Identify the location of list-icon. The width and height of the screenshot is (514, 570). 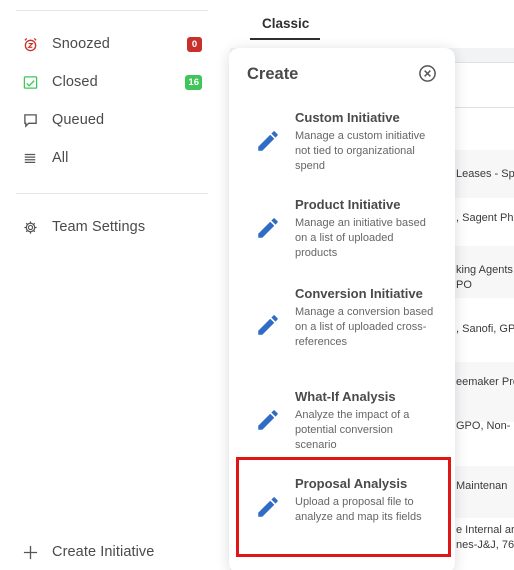
(30, 158).